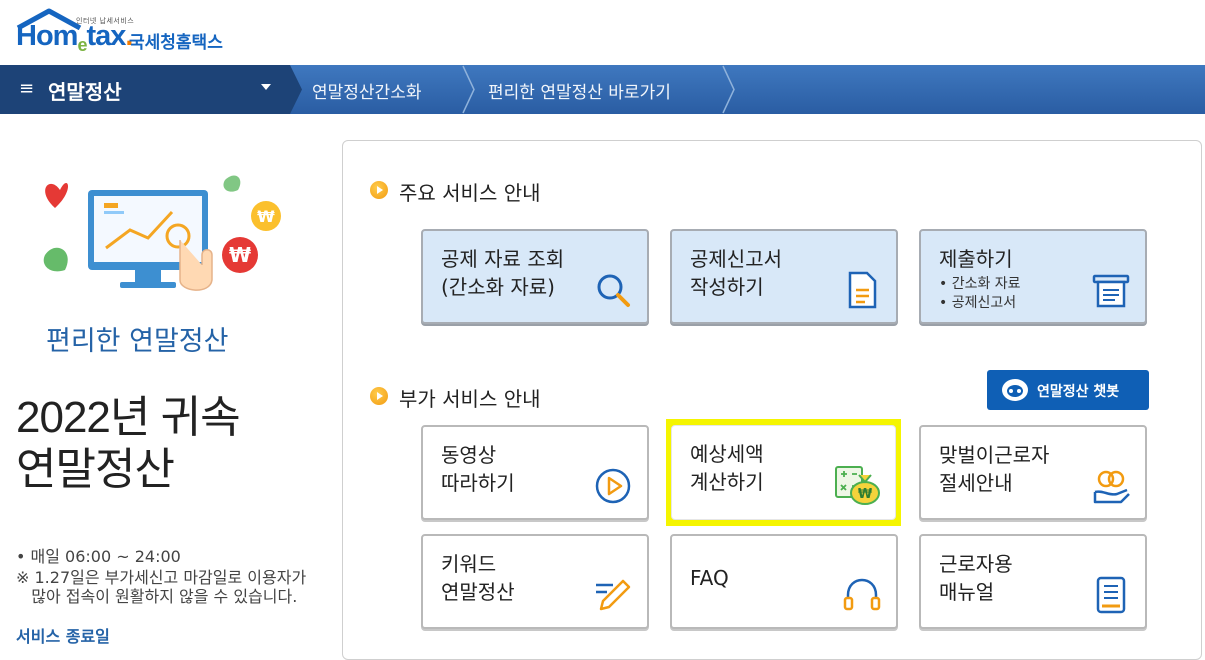 The image size is (1205, 660). I want to click on extra-services-title: 부가 서비스 안내, so click(470, 399).